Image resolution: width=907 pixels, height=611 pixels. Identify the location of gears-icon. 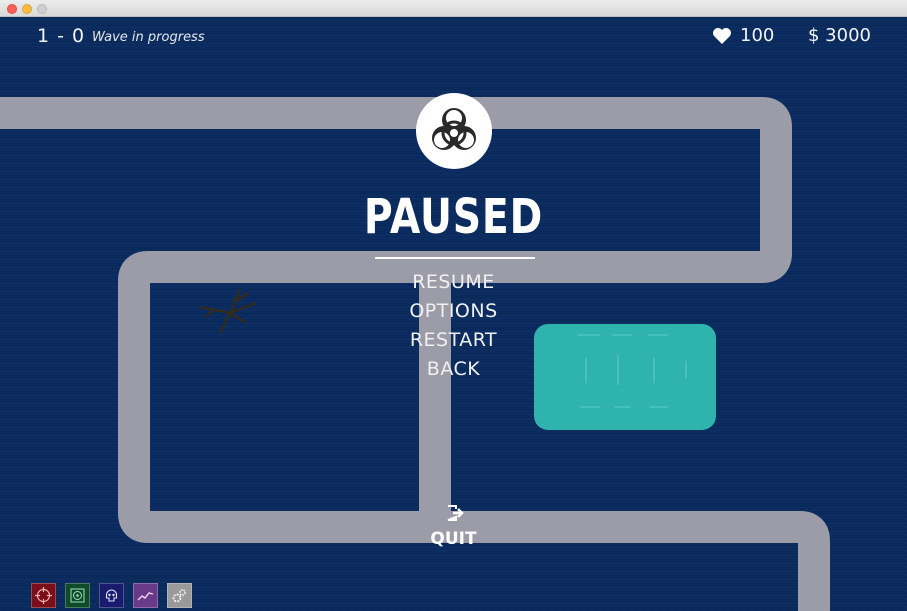
(179, 596).